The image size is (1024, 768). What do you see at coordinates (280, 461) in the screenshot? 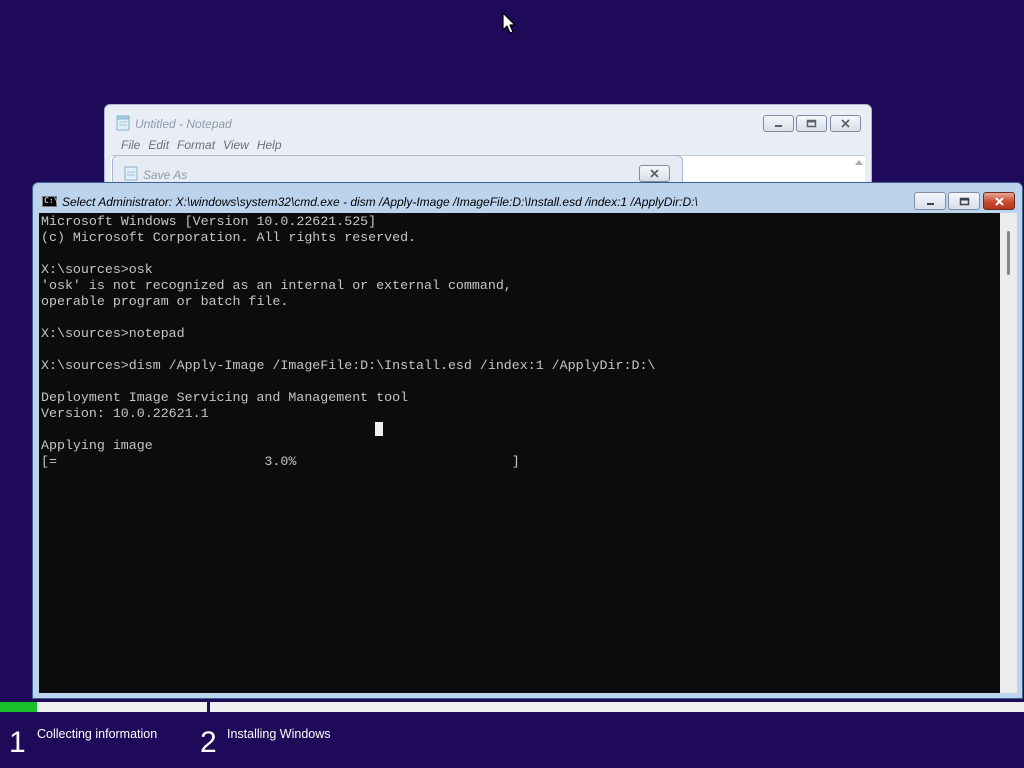
I see `console-progress-line: [= 3.0% ]` at bounding box center [280, 461].